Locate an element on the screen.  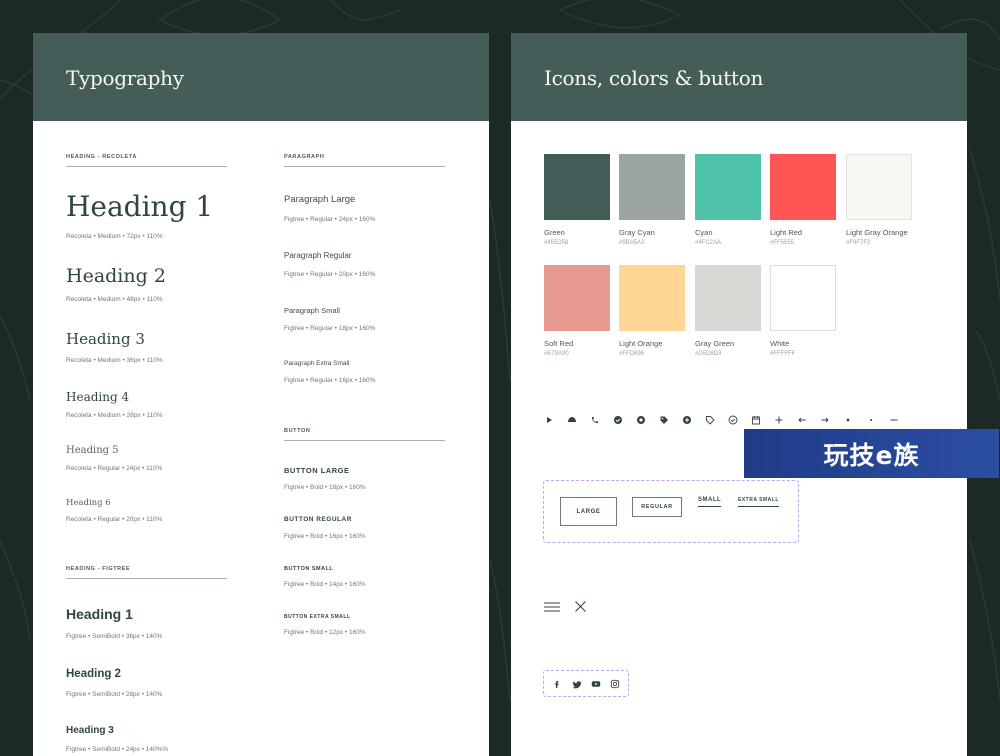
button-small-spec: Figtree • Bold • 14px • 160% is located at coordinates (325, 584).